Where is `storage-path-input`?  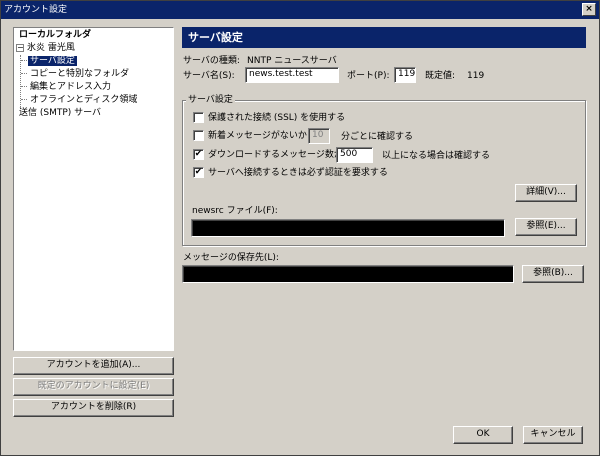
storage-path-input is located at coordinates (348, 274).